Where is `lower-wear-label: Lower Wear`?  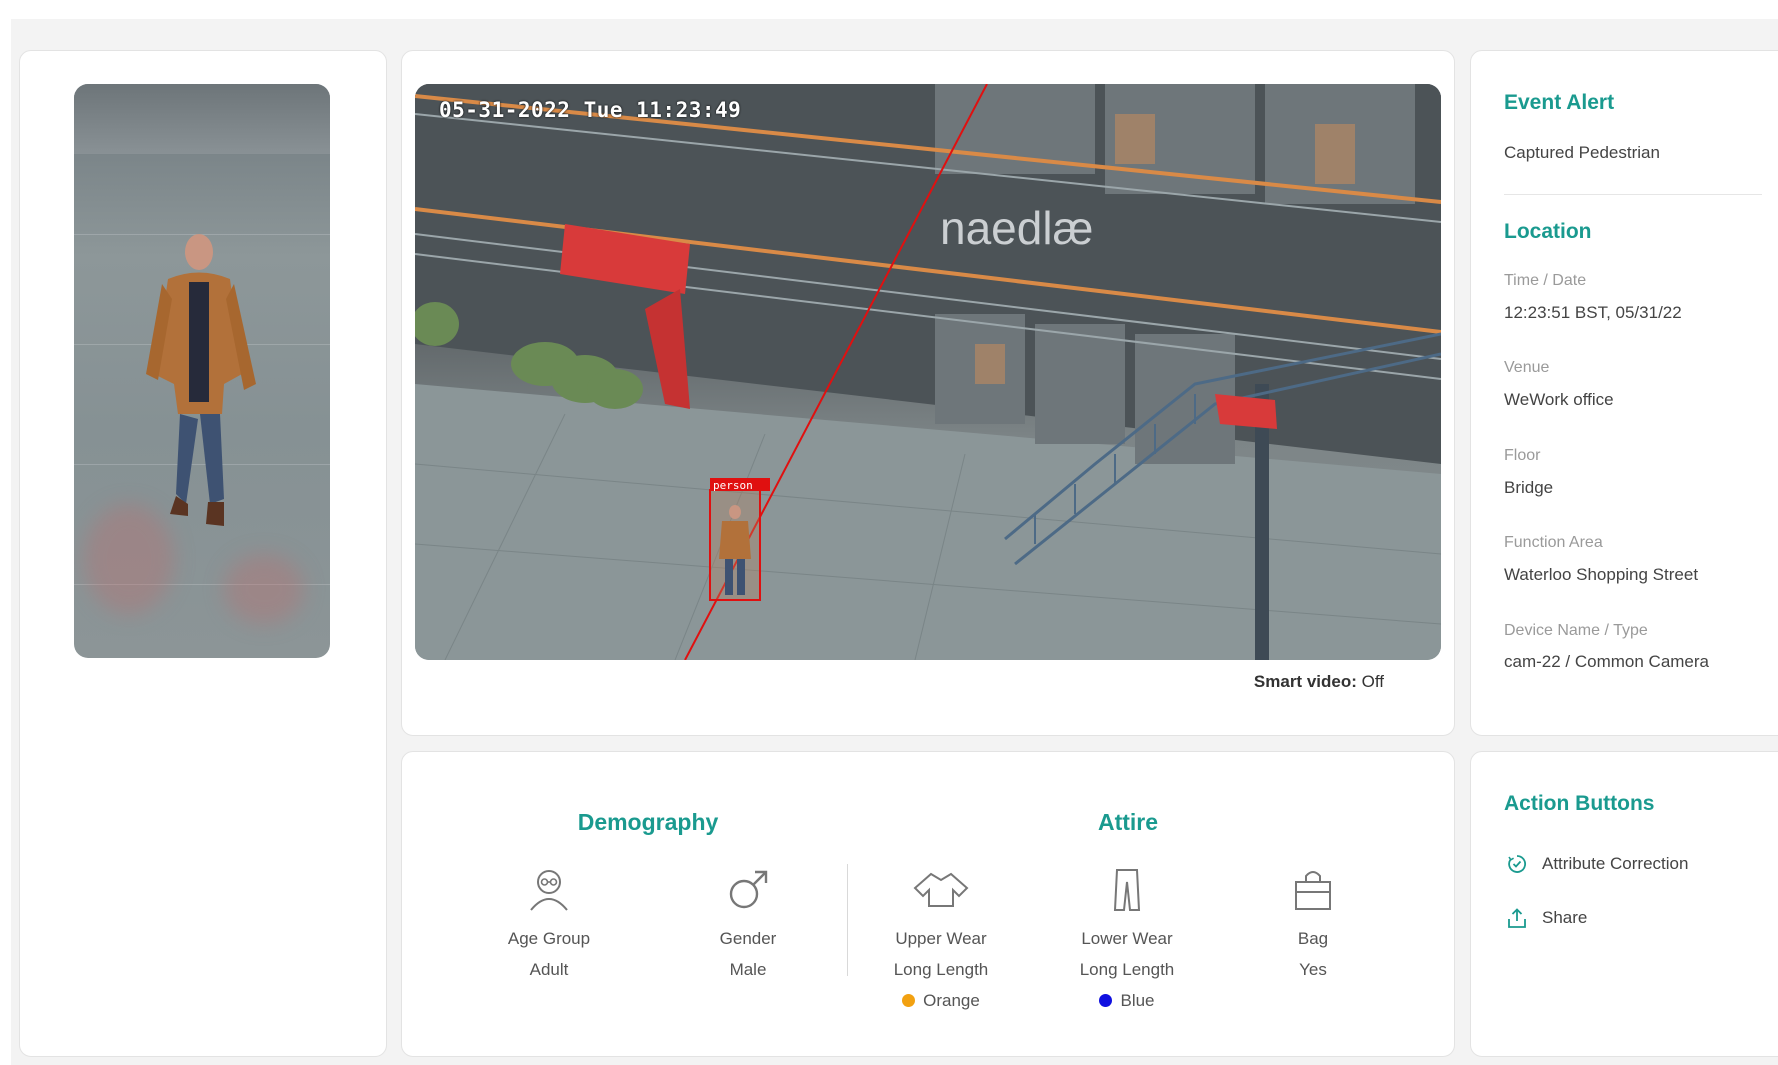 lower-wear-label: Lower Wear is located at coordinates (1127, 938).